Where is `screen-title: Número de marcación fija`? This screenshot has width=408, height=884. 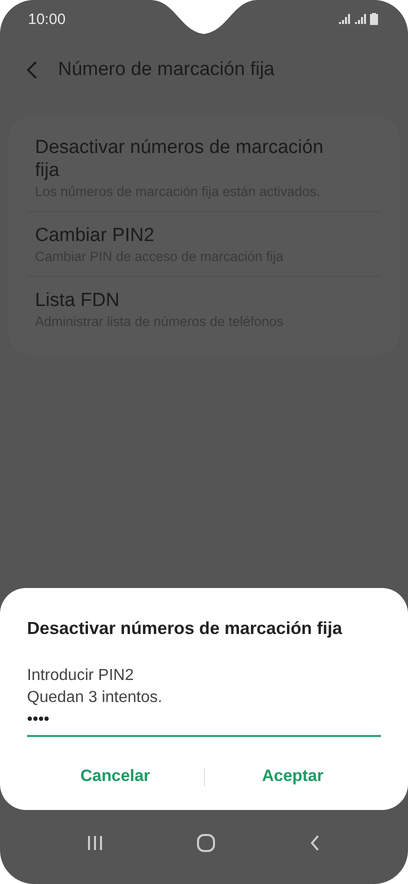
screen-title: Número de marcación fija is located at coordinates (166, 70).